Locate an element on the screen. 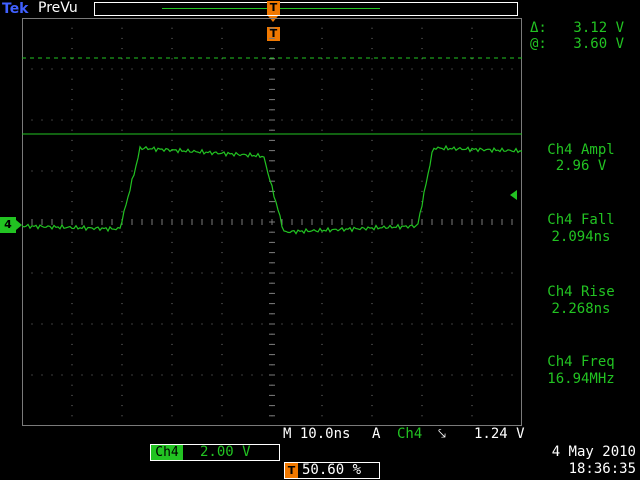 This screenshot has height=480, width=640. trigger-level-arrow-icon is located at coordinates (513, 195).